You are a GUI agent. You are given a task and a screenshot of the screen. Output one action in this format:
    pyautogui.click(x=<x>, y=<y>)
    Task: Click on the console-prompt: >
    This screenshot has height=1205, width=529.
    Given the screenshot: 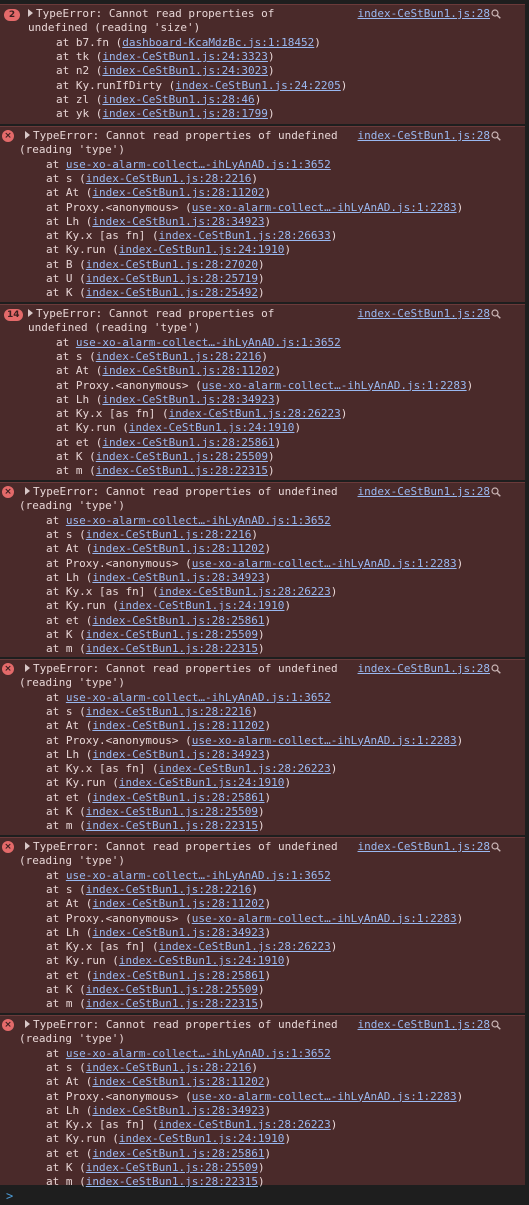 What is the action you would take?
    pyautogui.click(x=9, y=1196)
    